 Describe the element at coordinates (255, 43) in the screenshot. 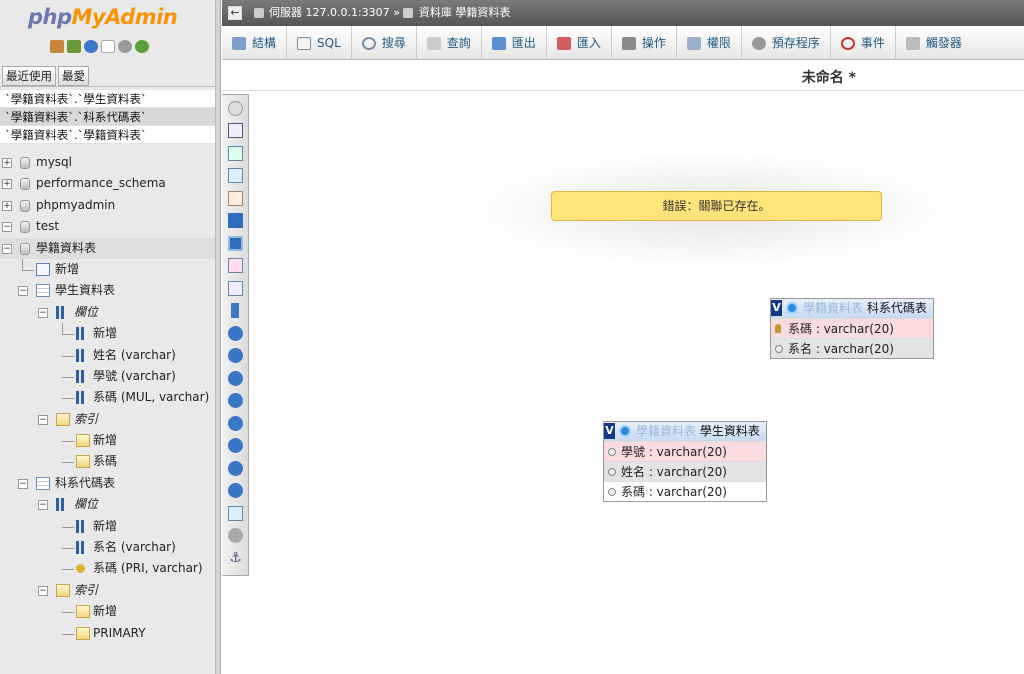

I see `tab-structure: 結構` at that location.